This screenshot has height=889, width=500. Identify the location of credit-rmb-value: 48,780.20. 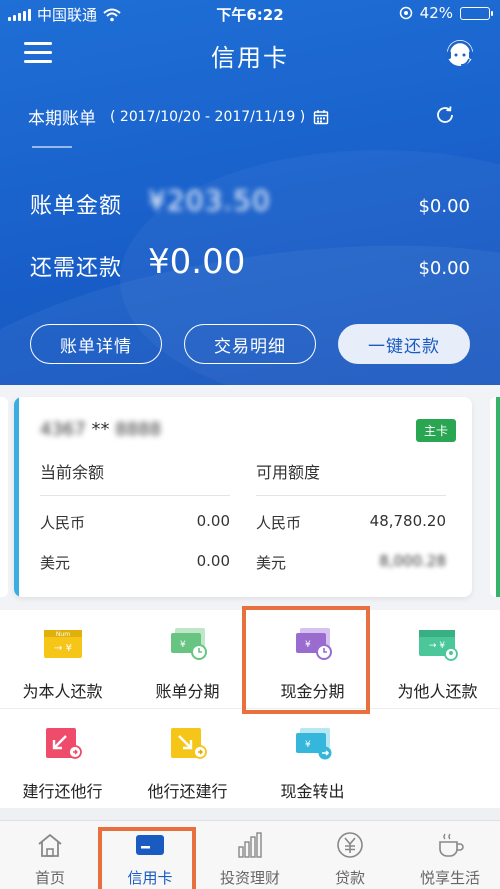
(407, 521).